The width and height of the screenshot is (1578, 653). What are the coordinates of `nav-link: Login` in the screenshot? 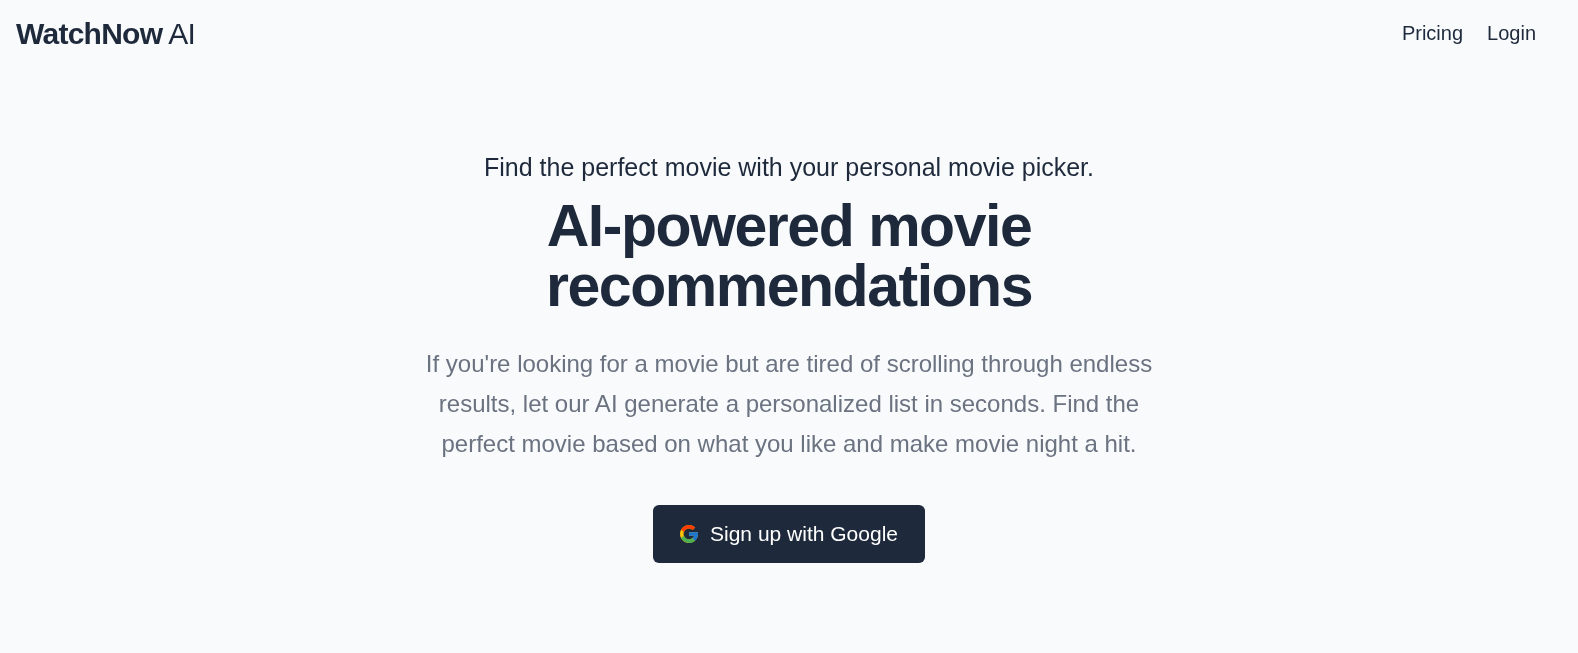 It's located at (1511, 33).